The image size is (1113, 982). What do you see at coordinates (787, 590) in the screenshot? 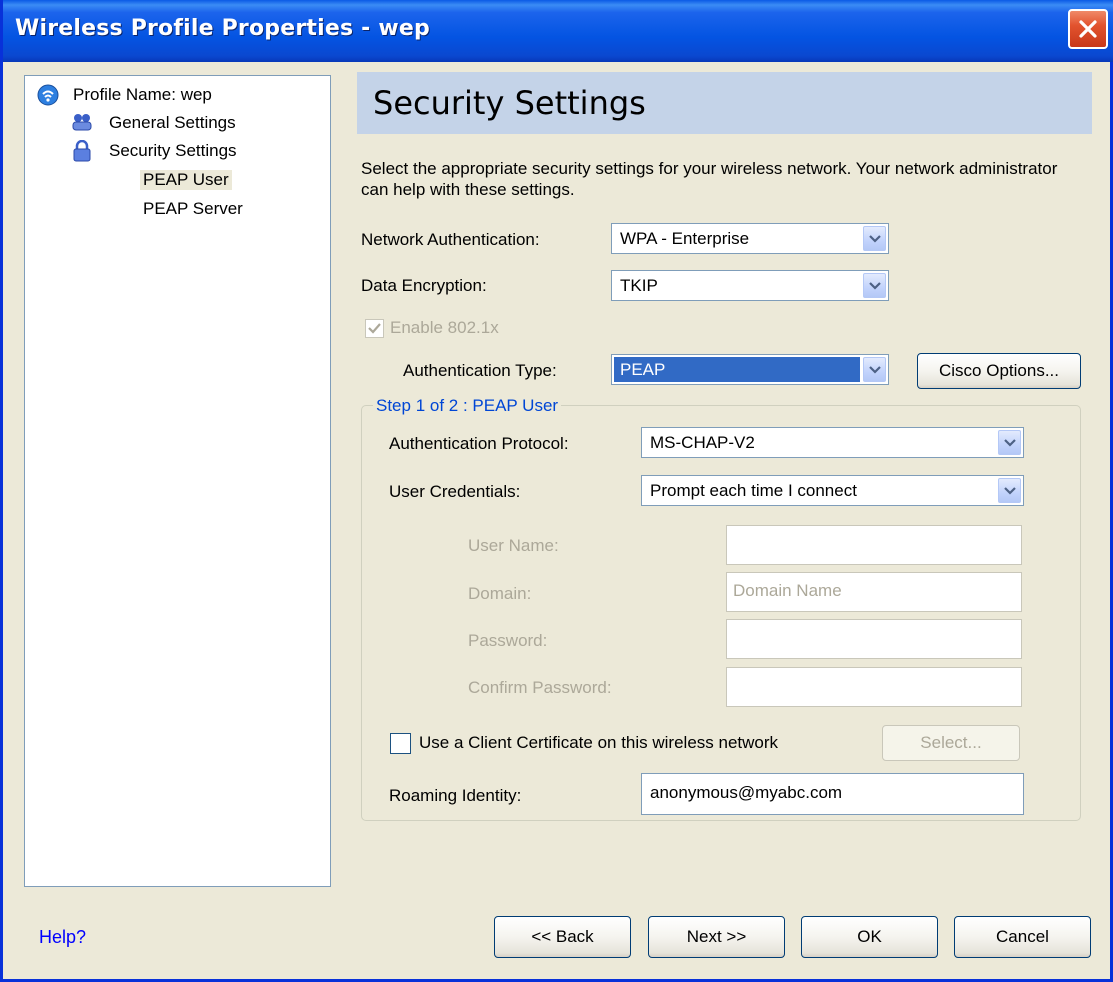
I see `domain-placeholder: Domain Name` at bounding box center [787, 590].